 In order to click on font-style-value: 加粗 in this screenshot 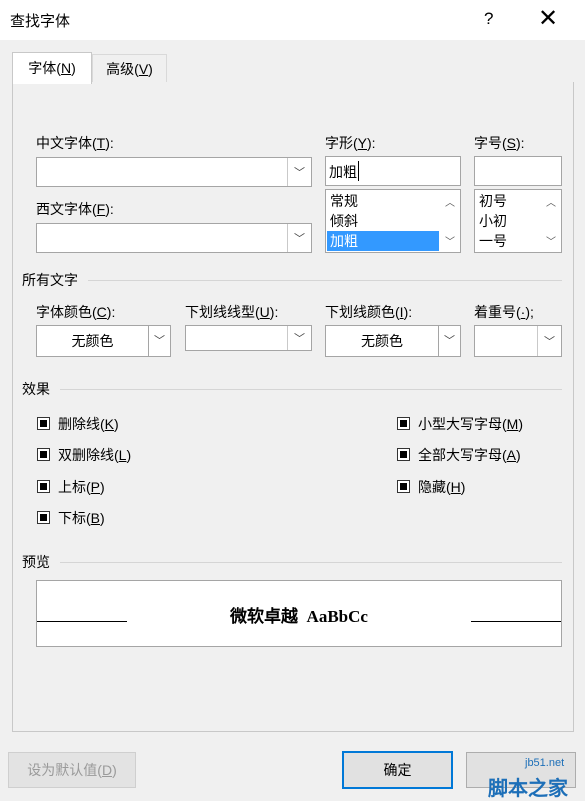, I will do `click(343, 172)`.